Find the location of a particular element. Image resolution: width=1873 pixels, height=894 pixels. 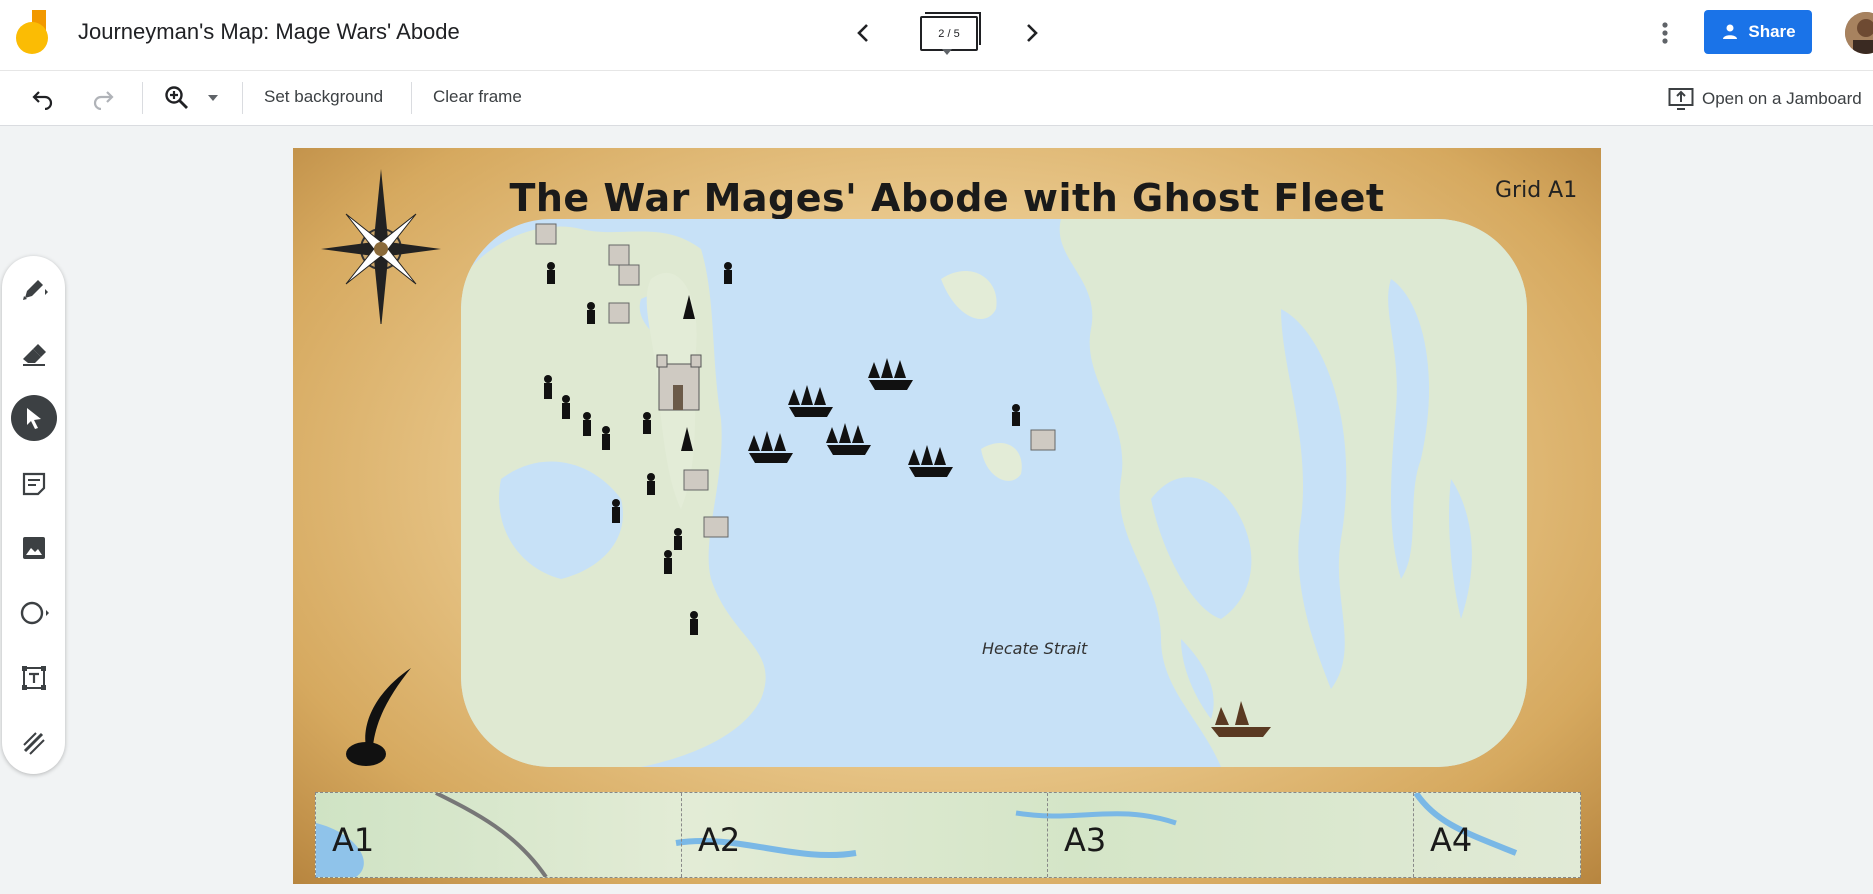

shape-tool is located at coordinates (34, 613).